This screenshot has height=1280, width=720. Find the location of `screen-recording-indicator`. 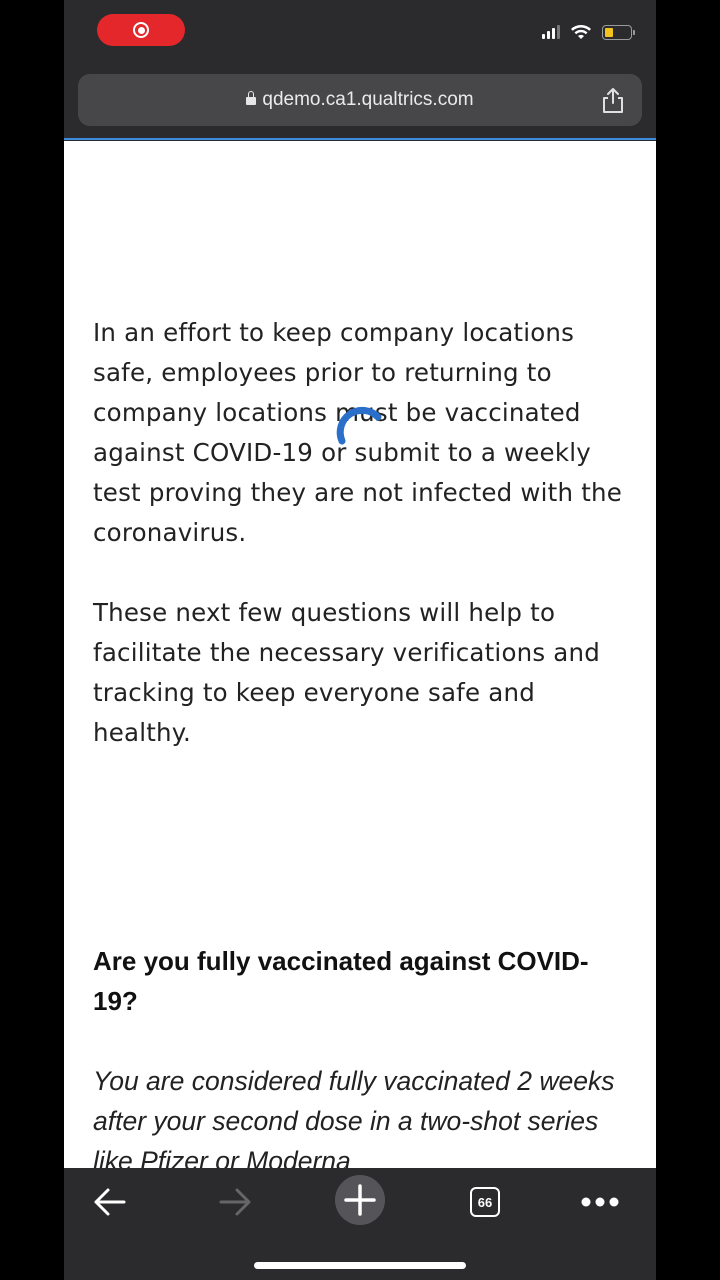

screen-recording-indicator is located at coordinates (141, 30).